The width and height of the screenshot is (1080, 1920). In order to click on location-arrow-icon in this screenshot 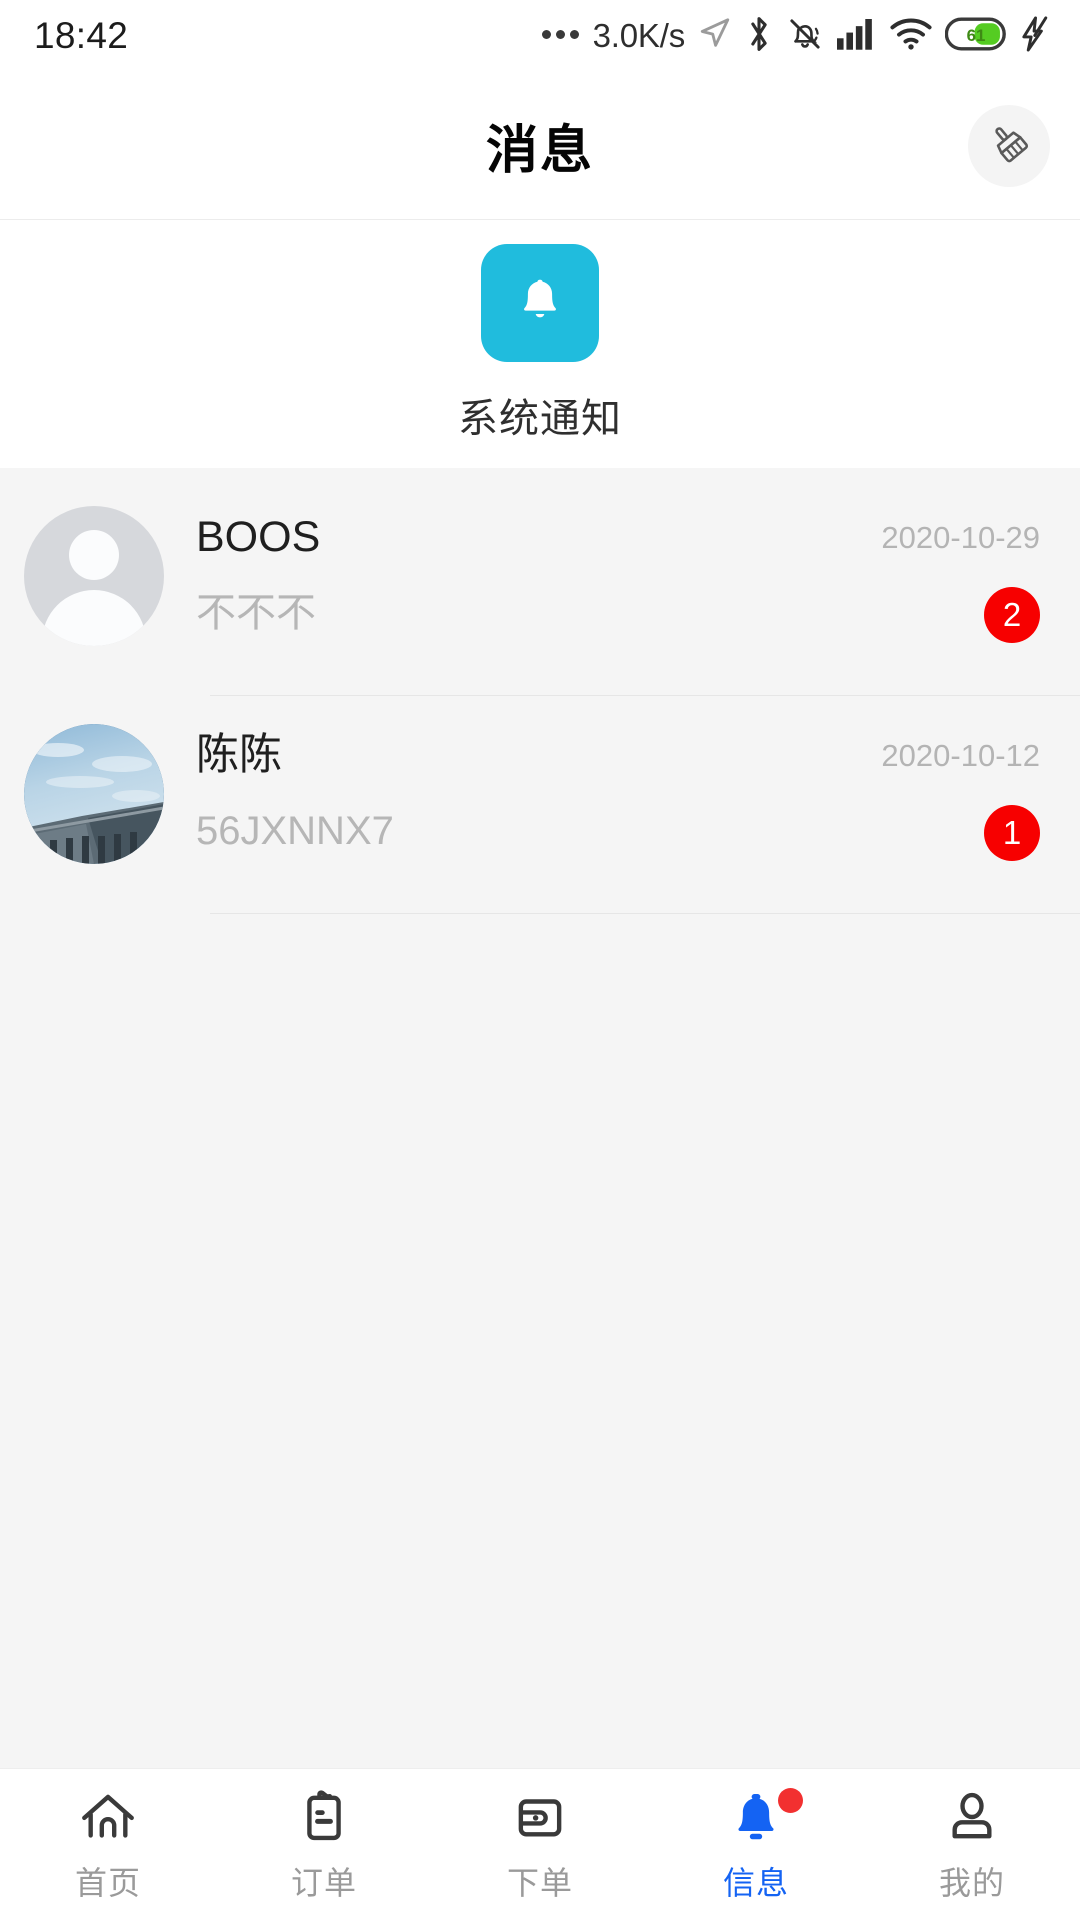, I will do `click(715, 36)`.